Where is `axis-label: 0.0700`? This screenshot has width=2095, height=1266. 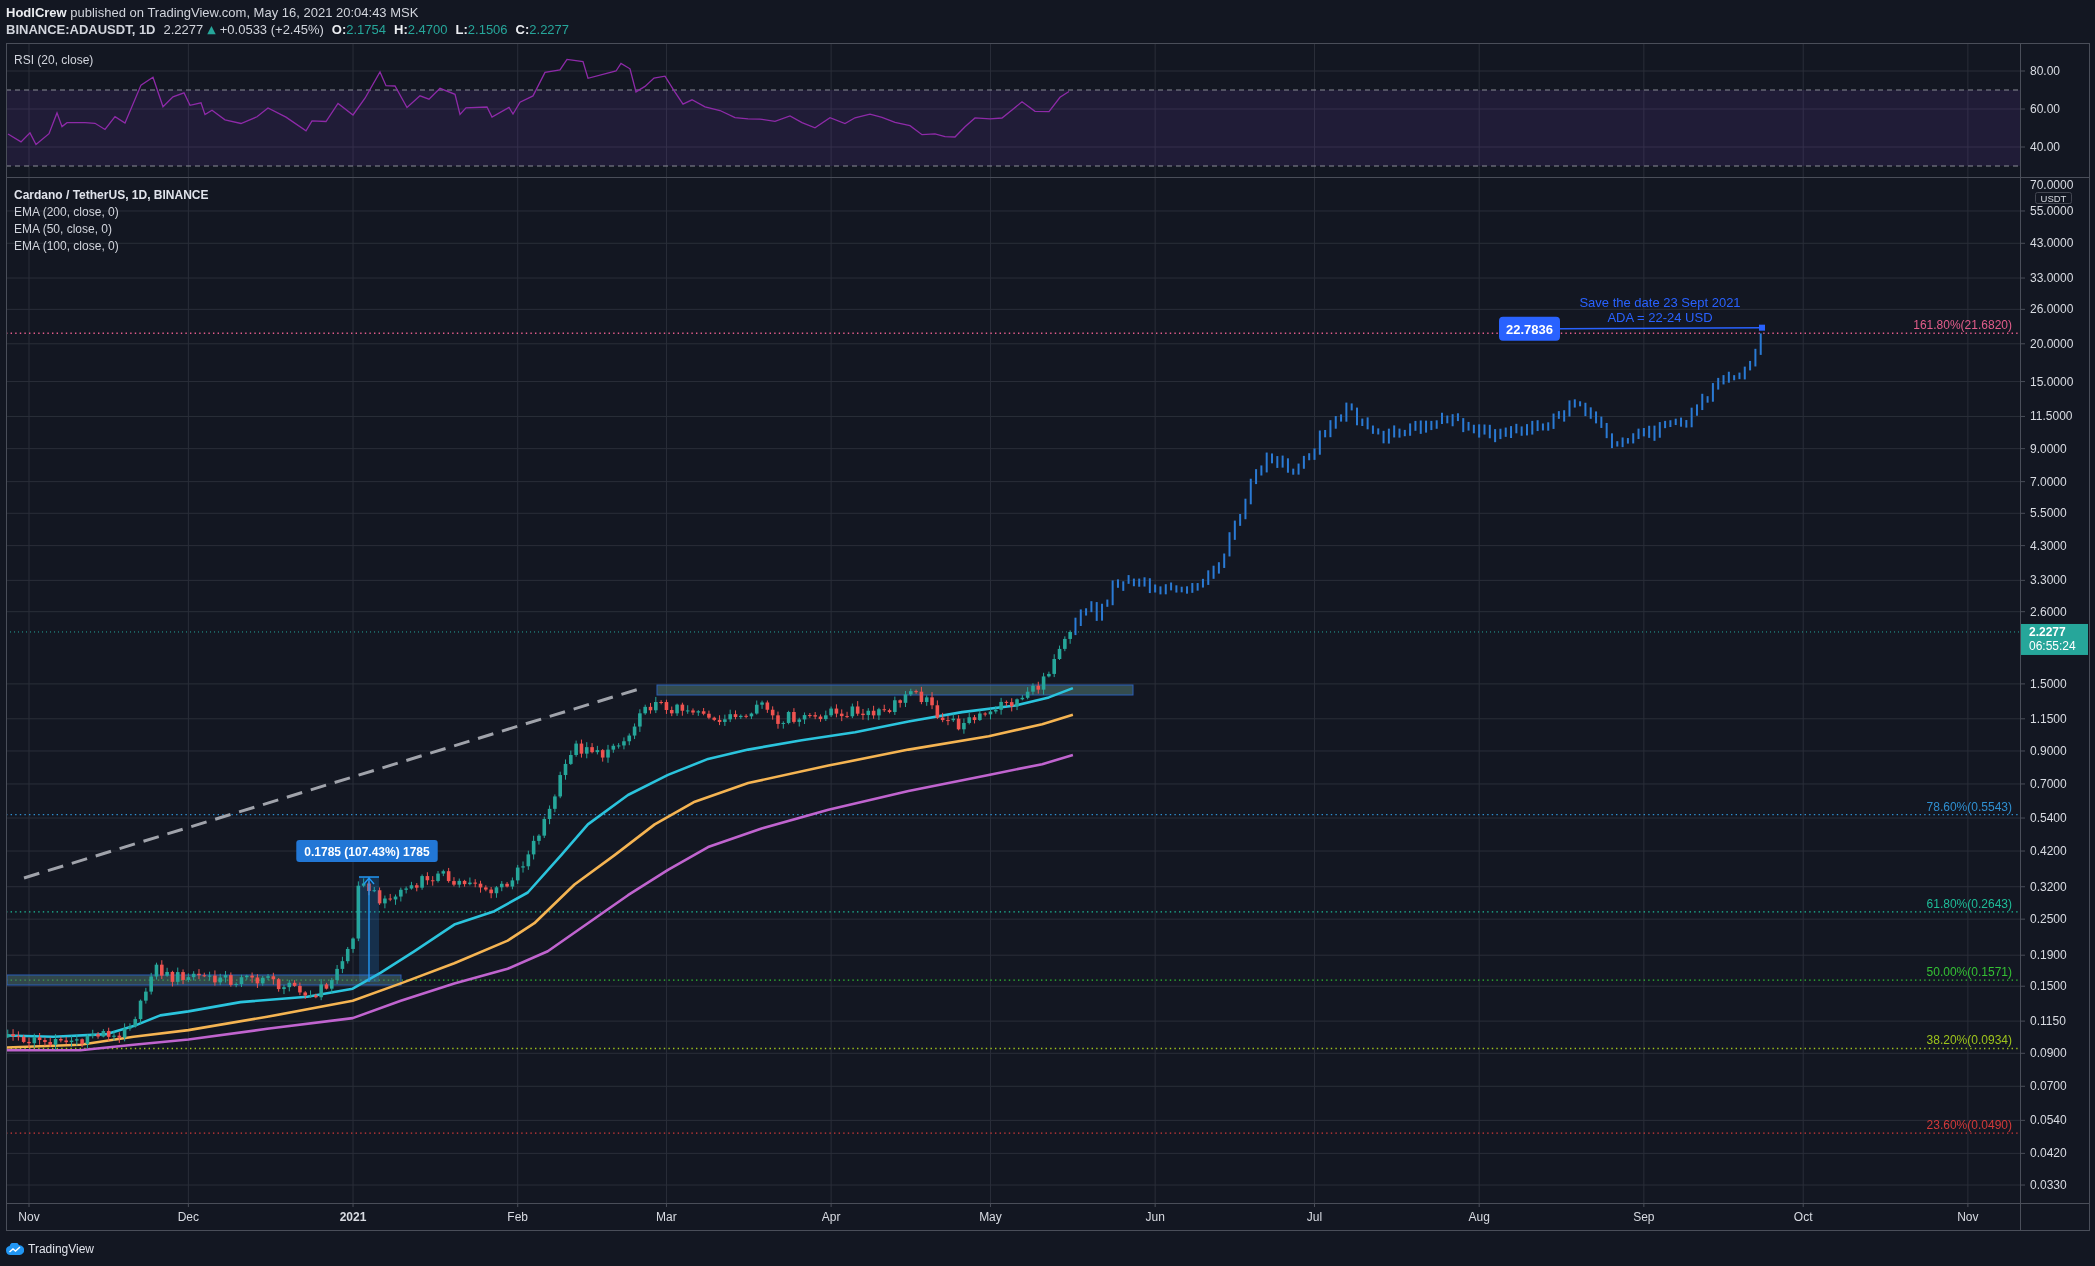
axis-label: 0.0700 is located at coordinates (2048, 1086).